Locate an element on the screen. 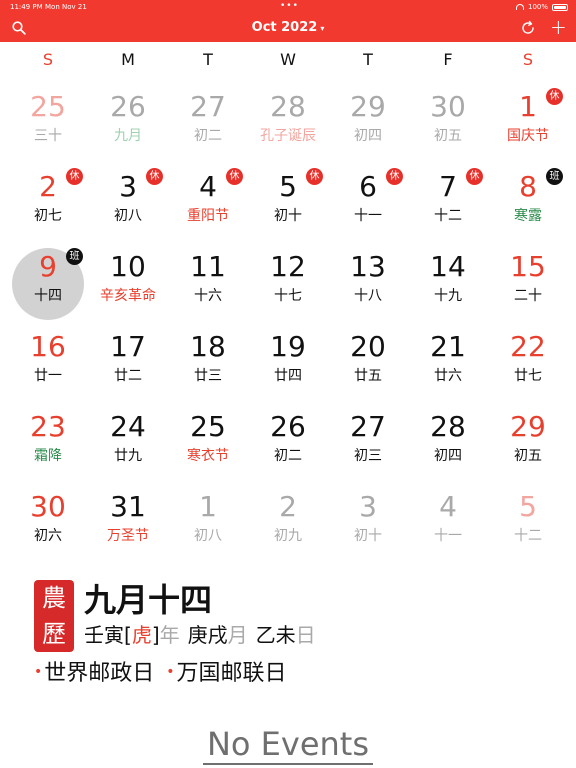  day-number: 27 is located at coordinates (368, 426).